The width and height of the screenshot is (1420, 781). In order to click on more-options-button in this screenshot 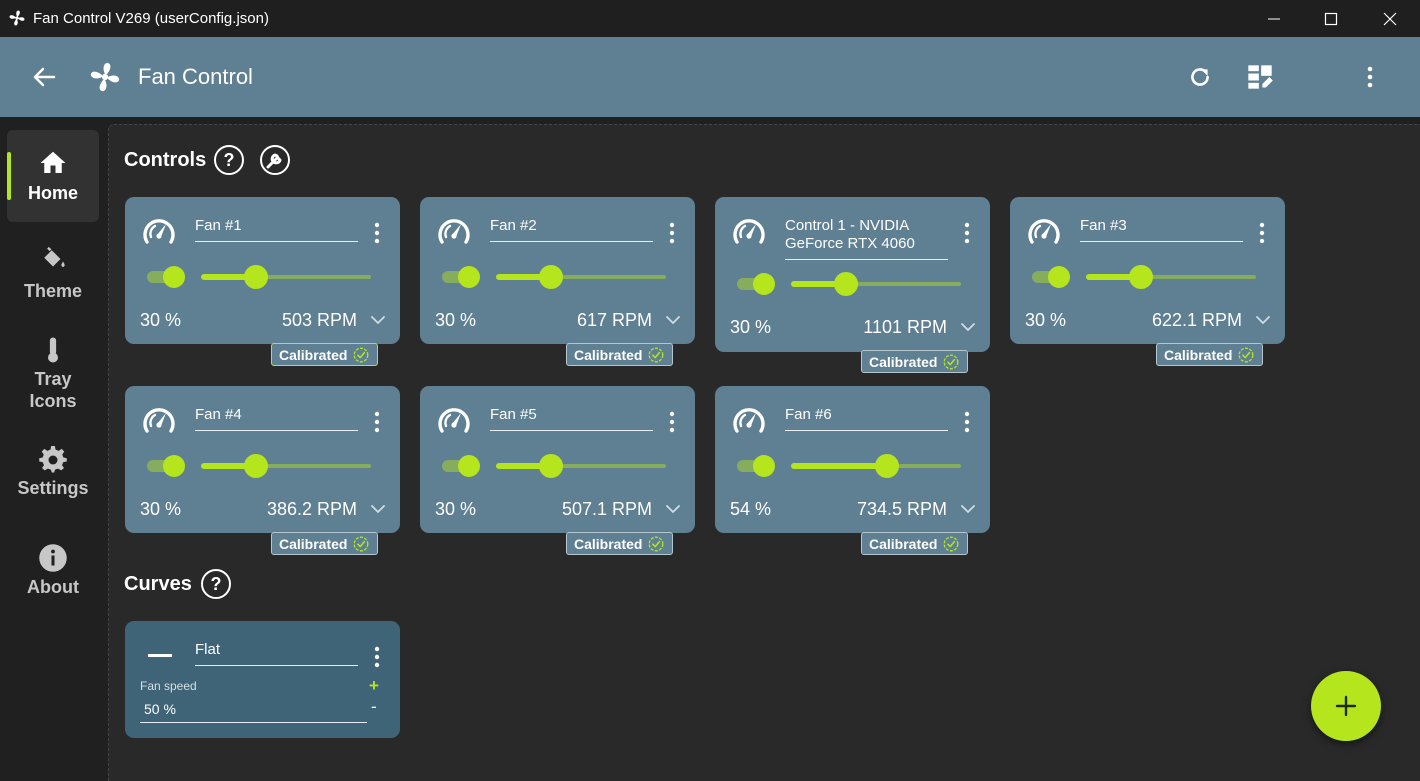, I will do `click(1370, 77)`.